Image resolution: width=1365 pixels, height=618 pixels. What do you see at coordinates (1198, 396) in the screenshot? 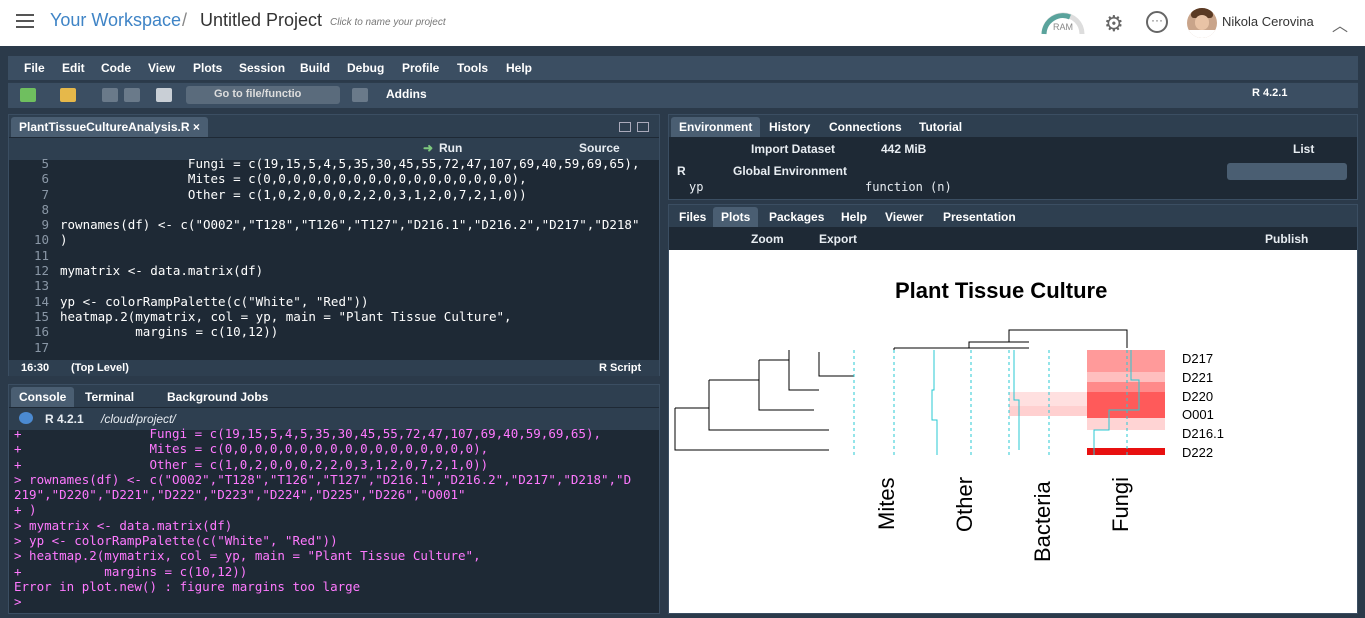
I see `row-label: D220` at bounding box center [1198, 396].